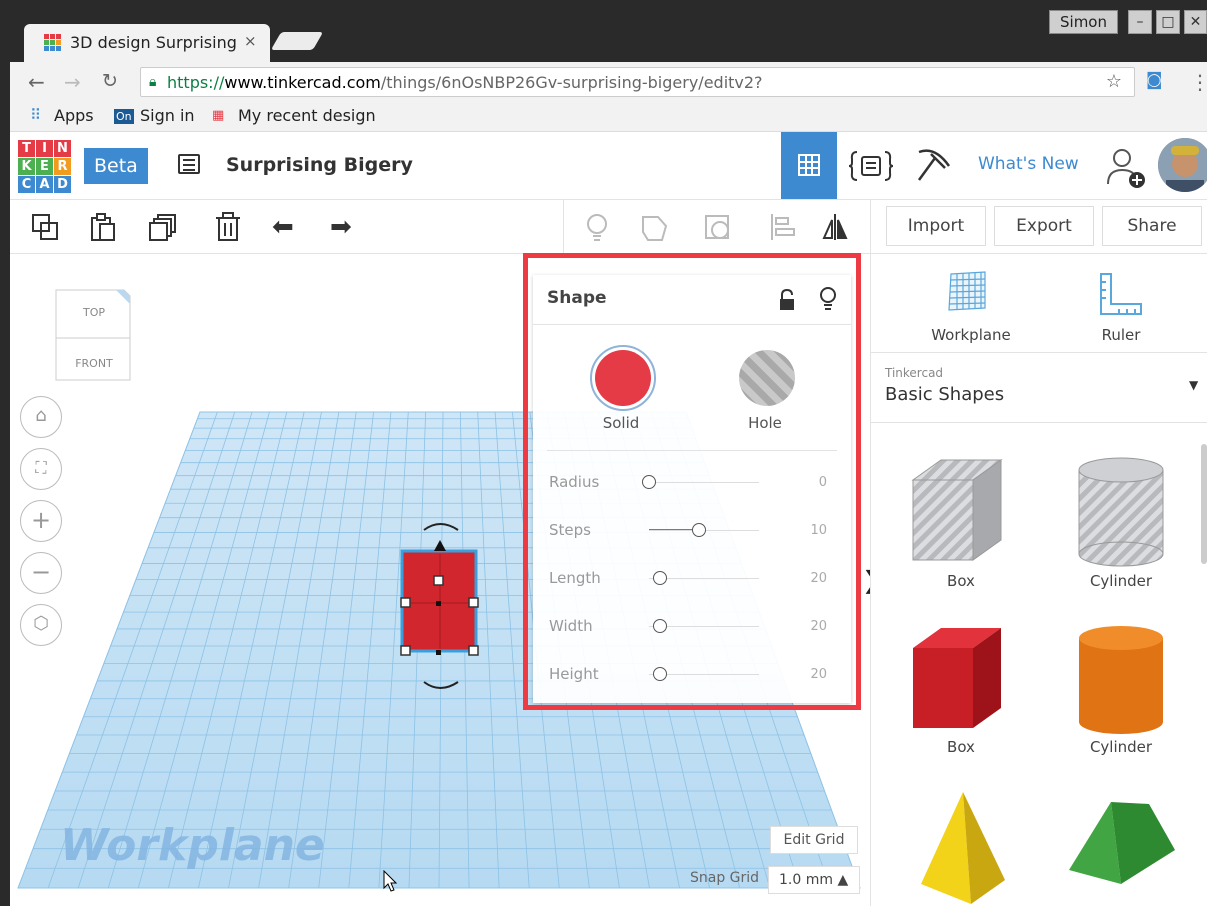 This screenshot has height=906, width=1207. I want to click on redo-icon: ➡, so click(341, 227).